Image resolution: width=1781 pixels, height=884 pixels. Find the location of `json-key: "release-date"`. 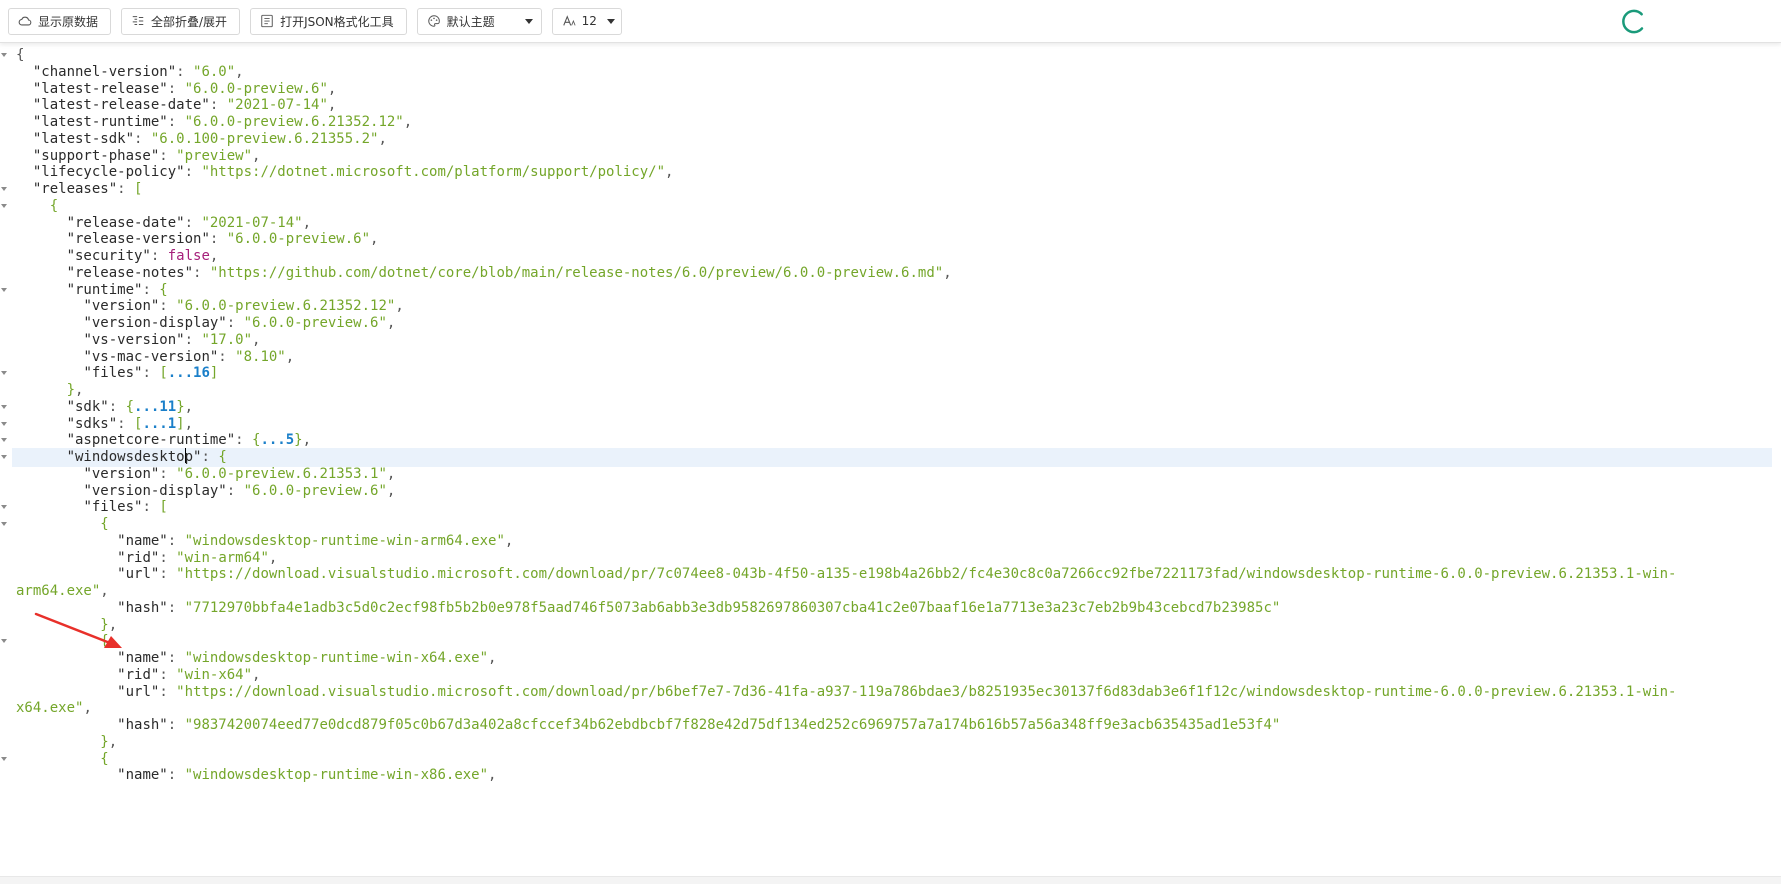

json-key: "release-date" is located at coordinates (125, 222).